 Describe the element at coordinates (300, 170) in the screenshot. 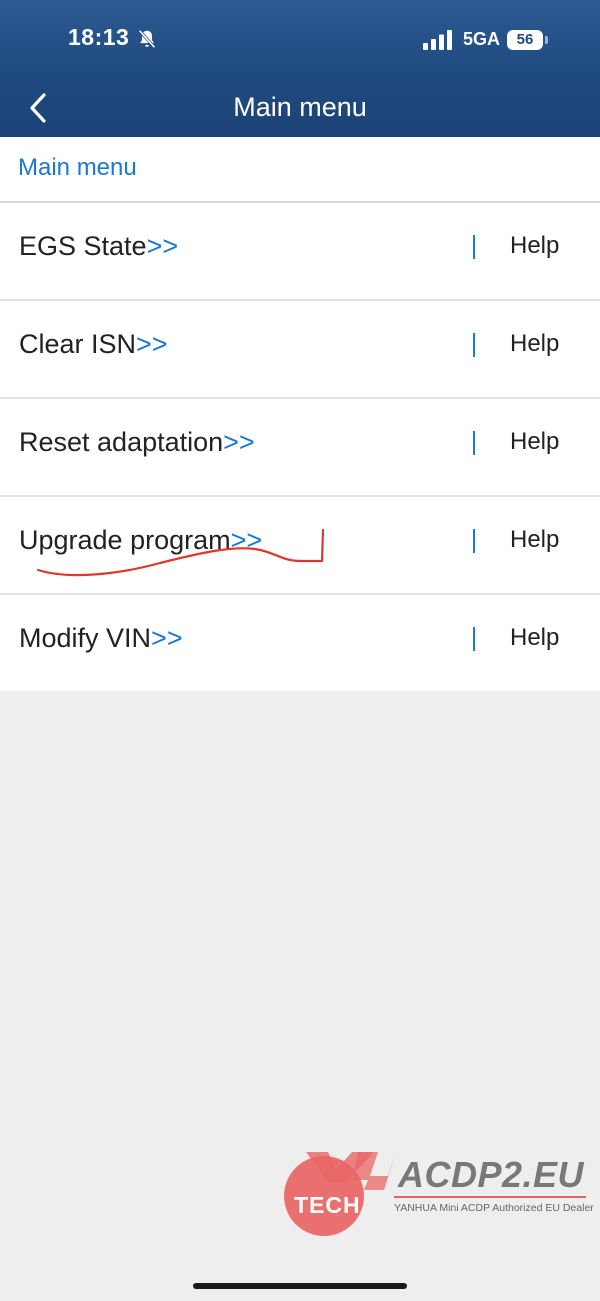

I see `breadcrumb-bar: Main menu` at that location.